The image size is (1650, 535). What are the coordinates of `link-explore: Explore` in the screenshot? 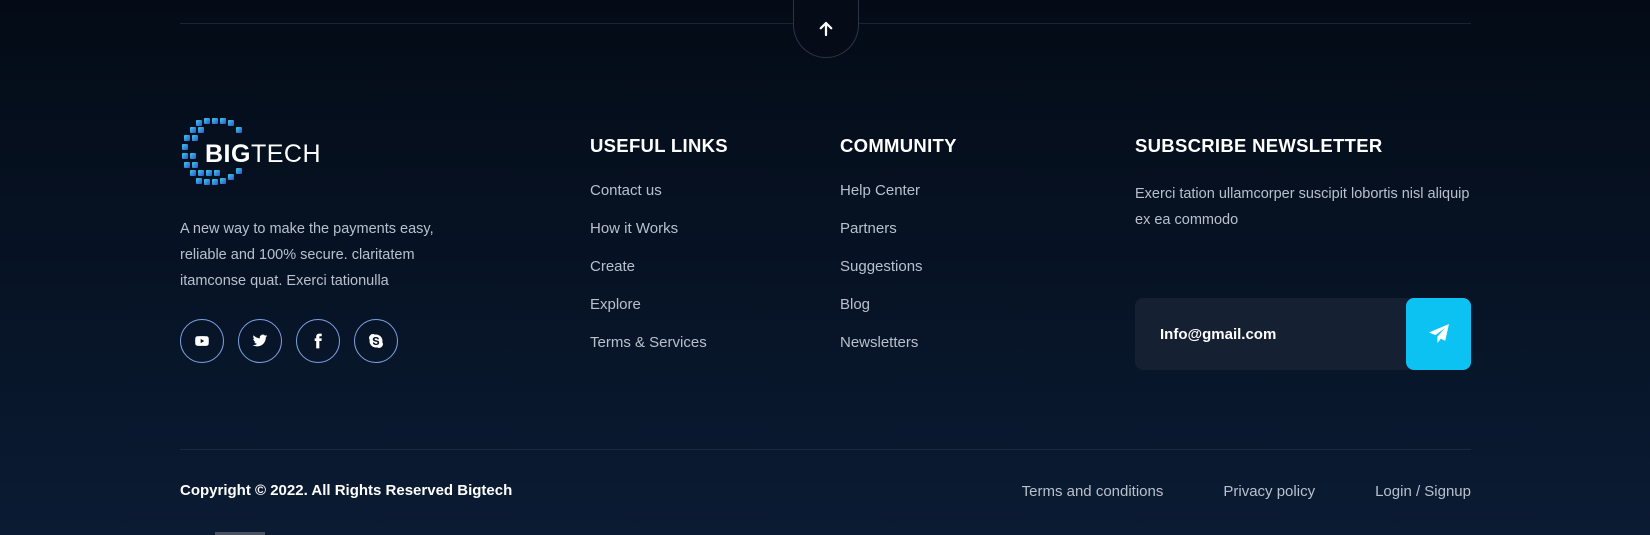 It's located at (615, 304).